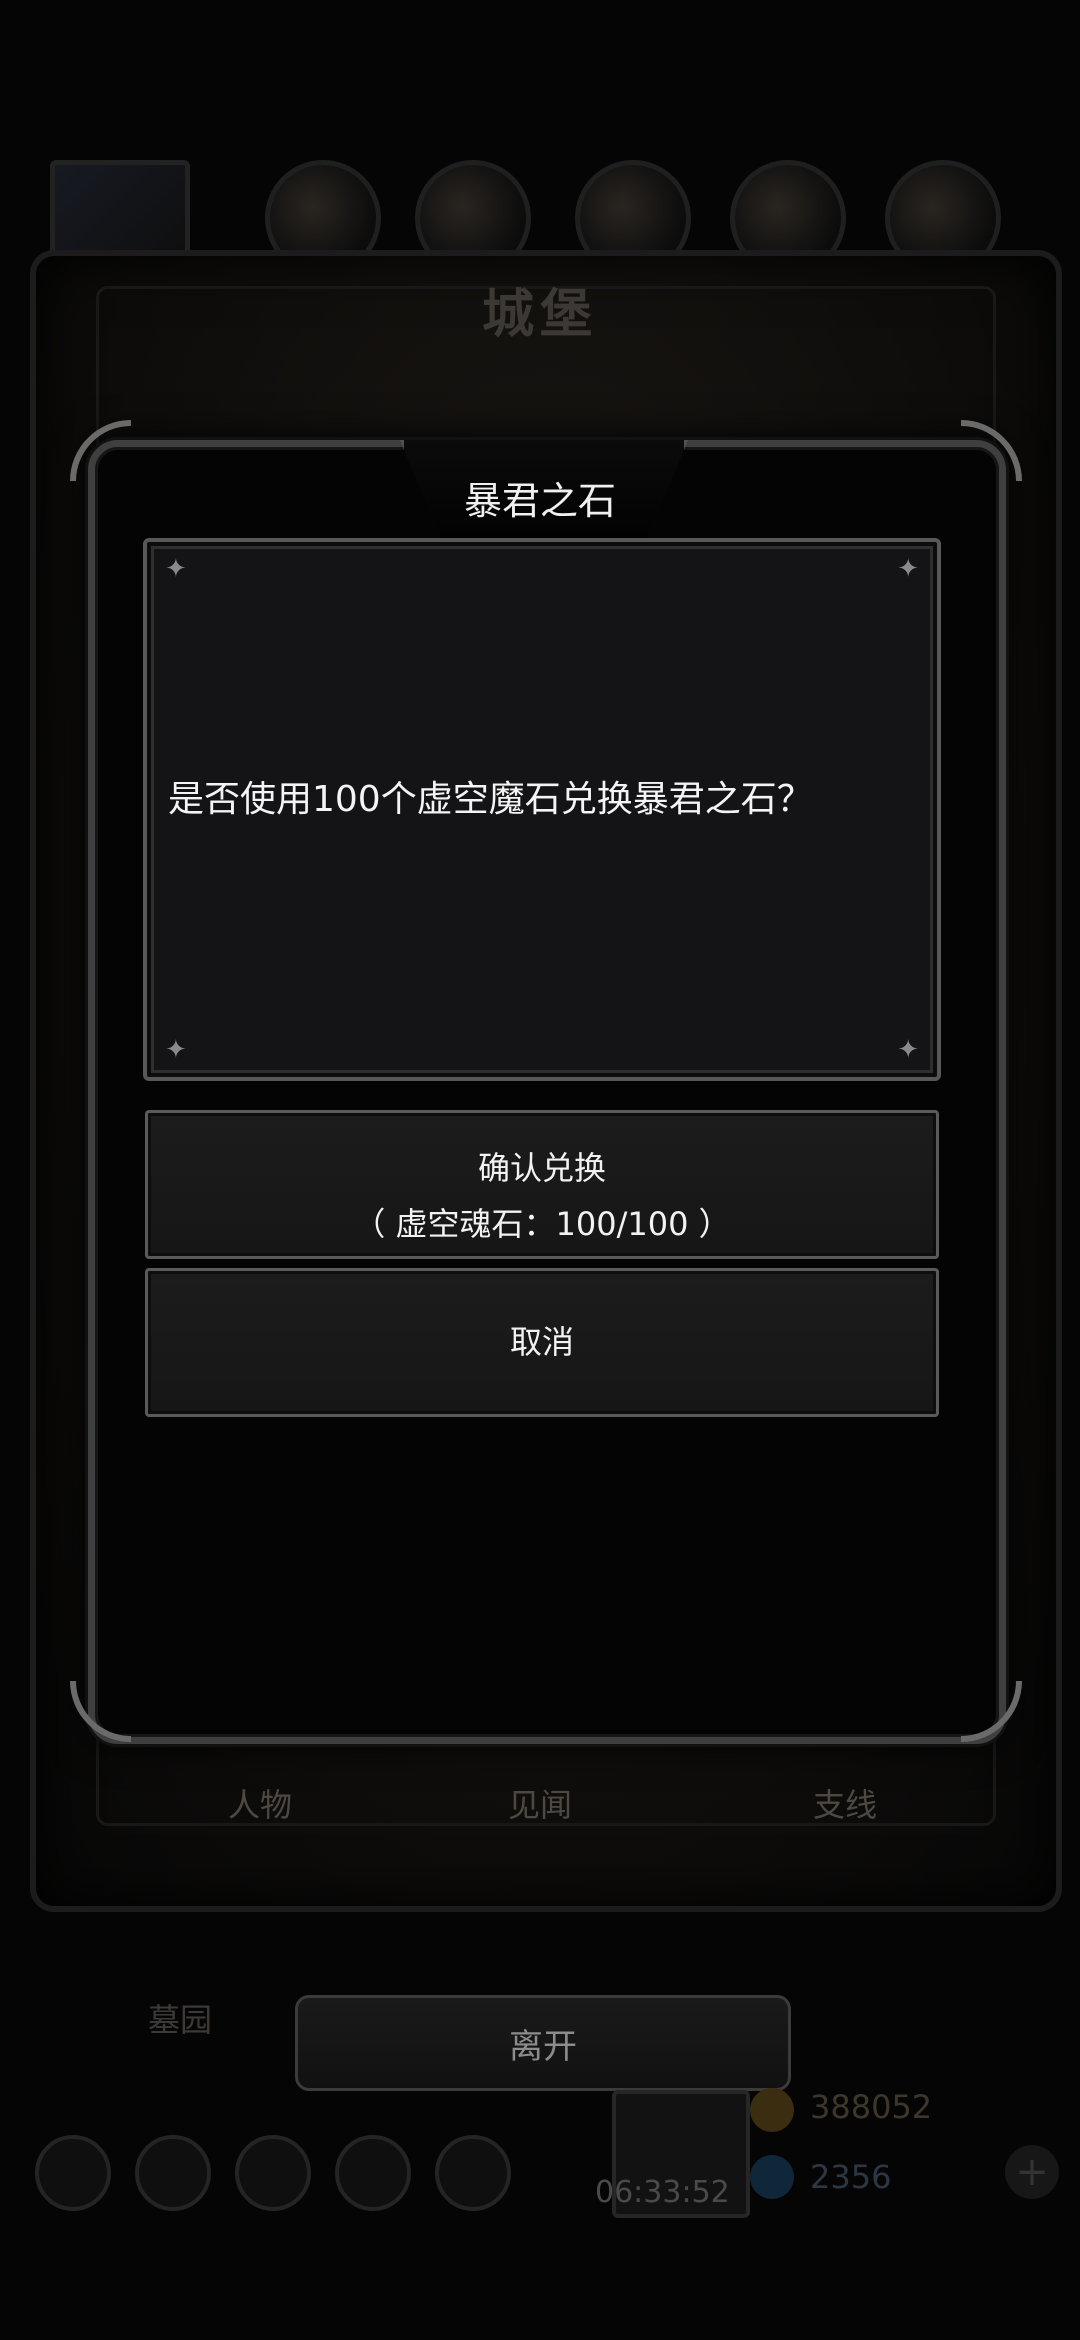  Describe the element at coordinates (851, 2177) in the screenshot. I see `gem-amount: 2356` at that location.